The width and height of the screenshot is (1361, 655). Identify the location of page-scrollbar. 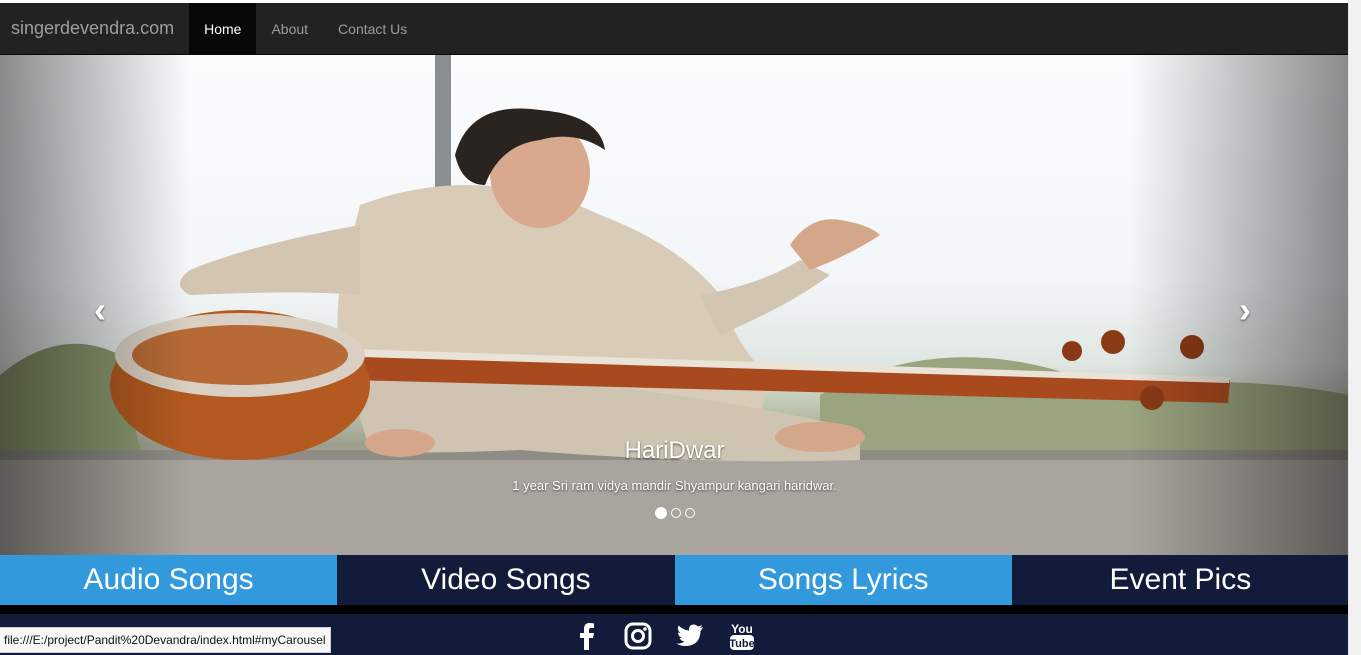
(1354, 327).